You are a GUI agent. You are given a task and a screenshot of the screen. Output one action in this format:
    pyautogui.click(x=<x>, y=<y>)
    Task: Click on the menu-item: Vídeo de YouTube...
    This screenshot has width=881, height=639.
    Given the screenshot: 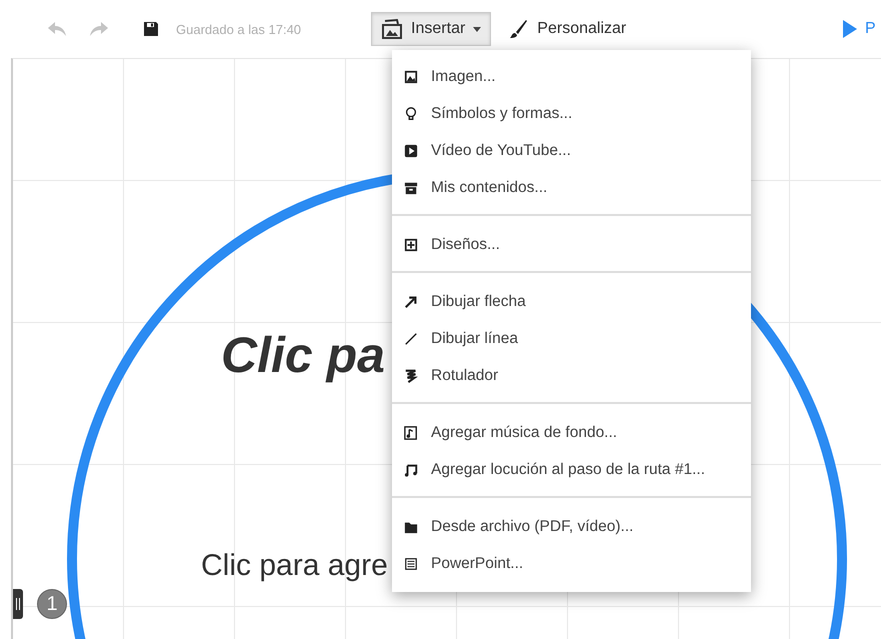 What is the action you would take?
    pyautogui.click(x=571, y=150)
    